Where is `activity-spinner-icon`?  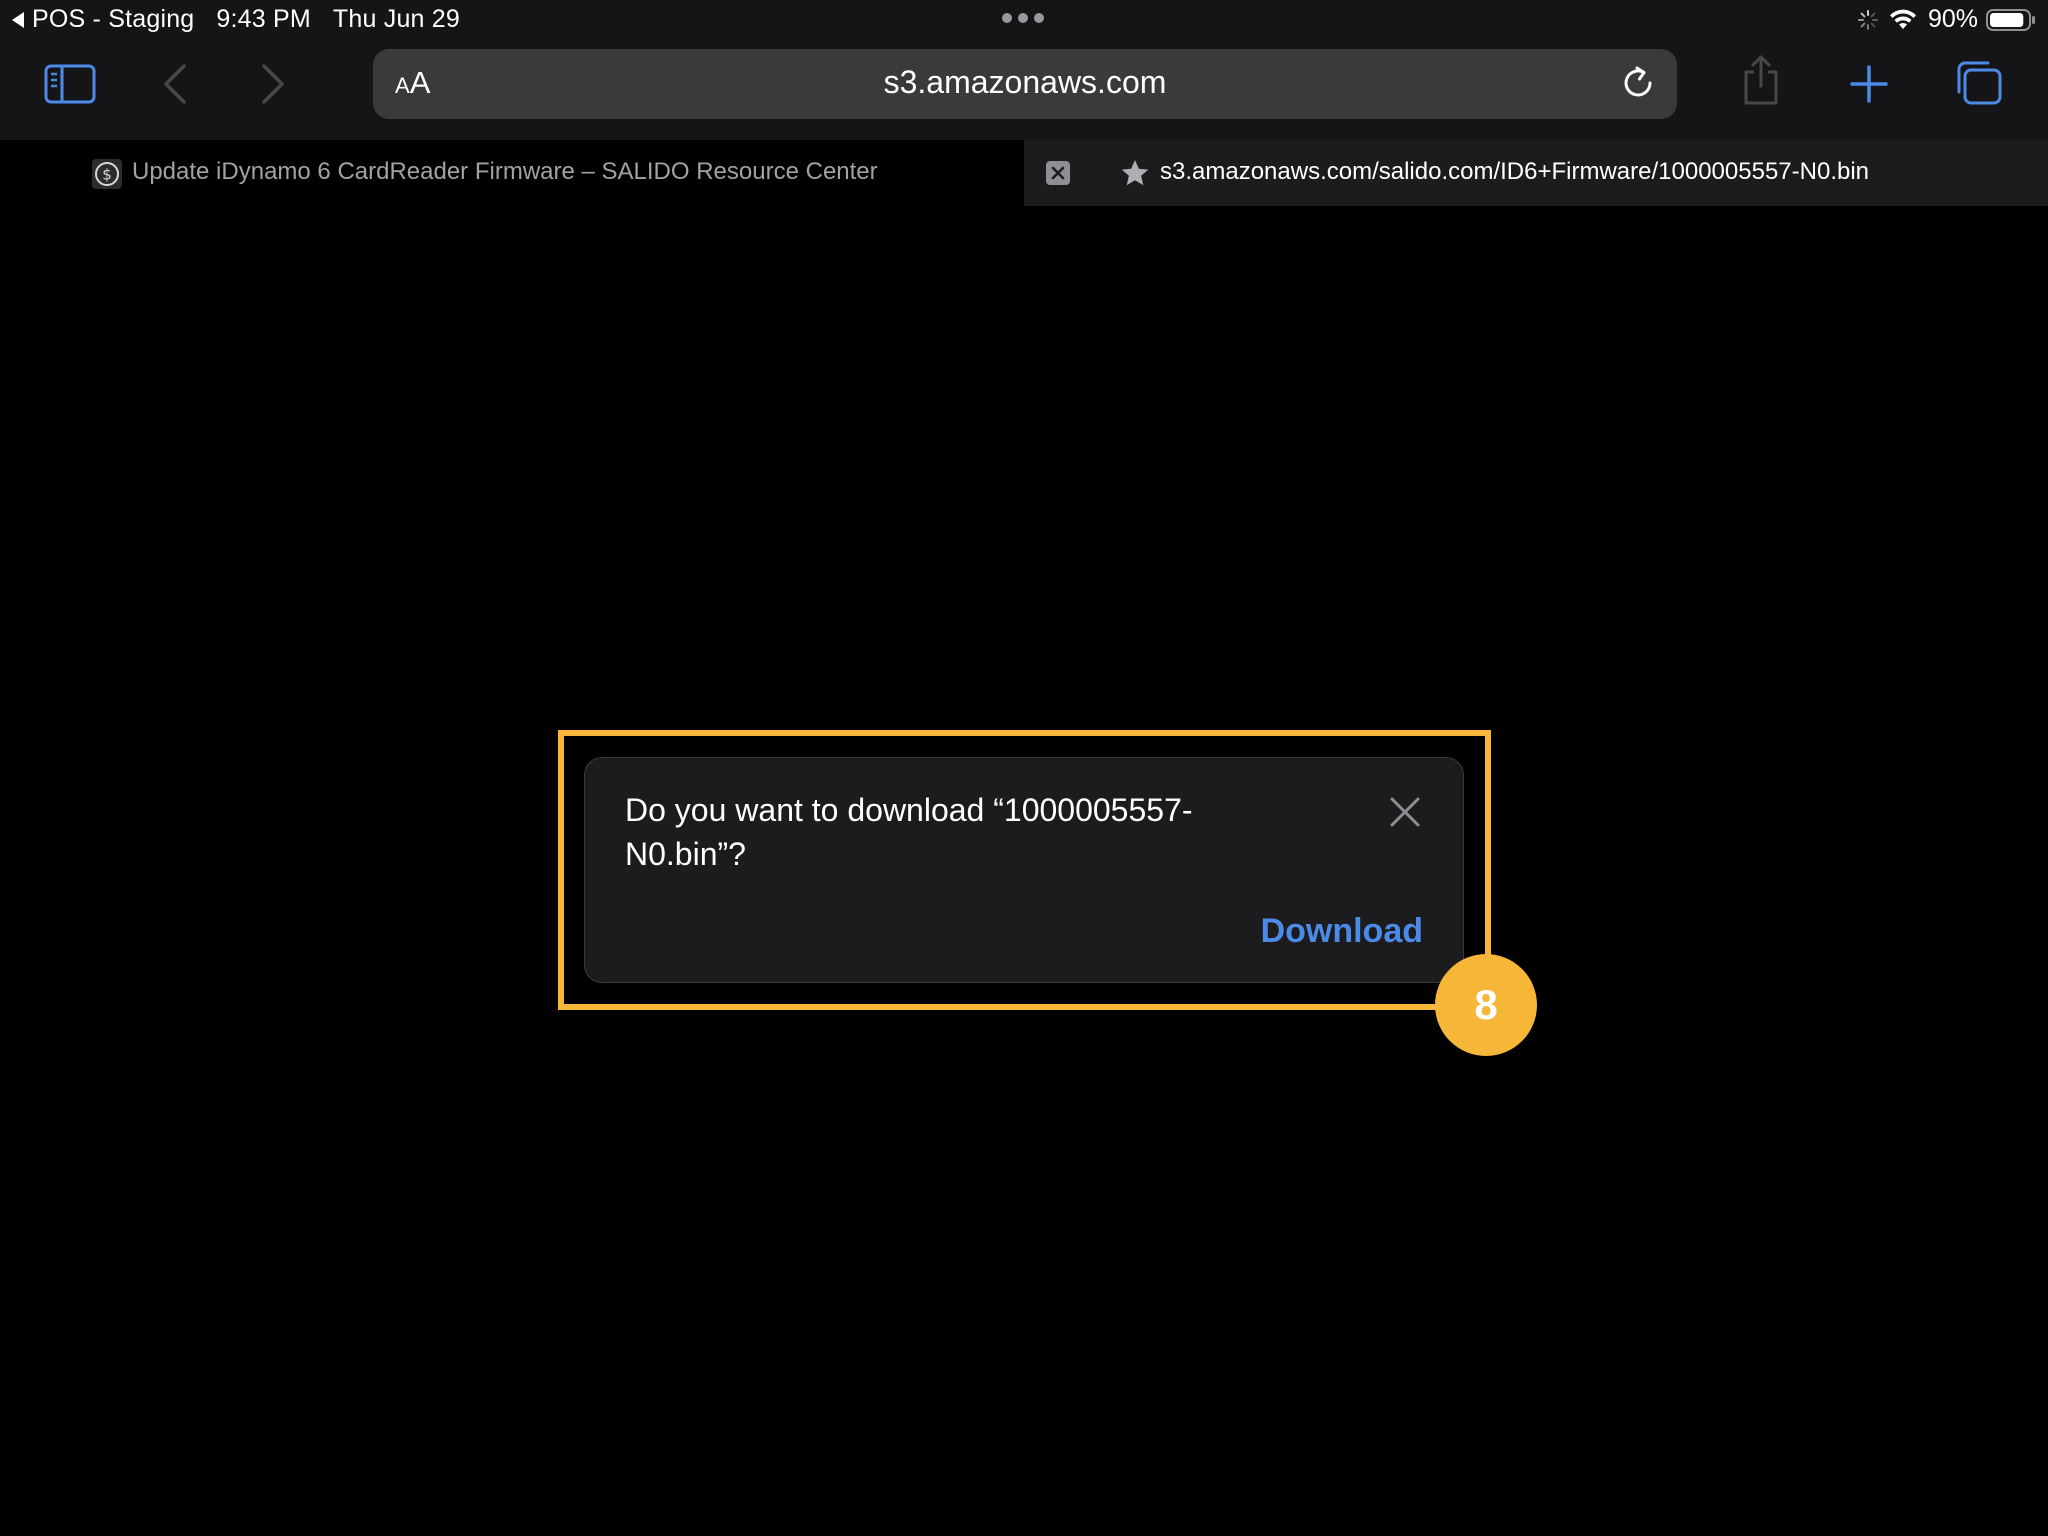 activity-spinner-icon is located at coordinates (1867, 19).